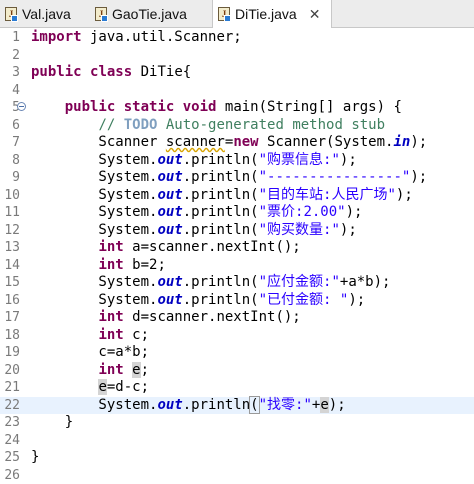  Describe the element at coordinates (10, 441) in the screenshot. I see `line-number: 24` at that location.